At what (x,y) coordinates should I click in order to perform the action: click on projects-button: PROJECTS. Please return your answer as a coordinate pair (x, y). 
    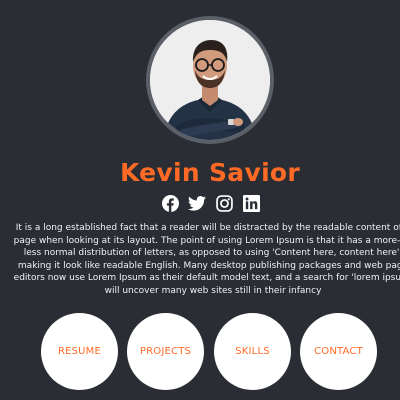
    Looking at the image, I should click on (165, 351).